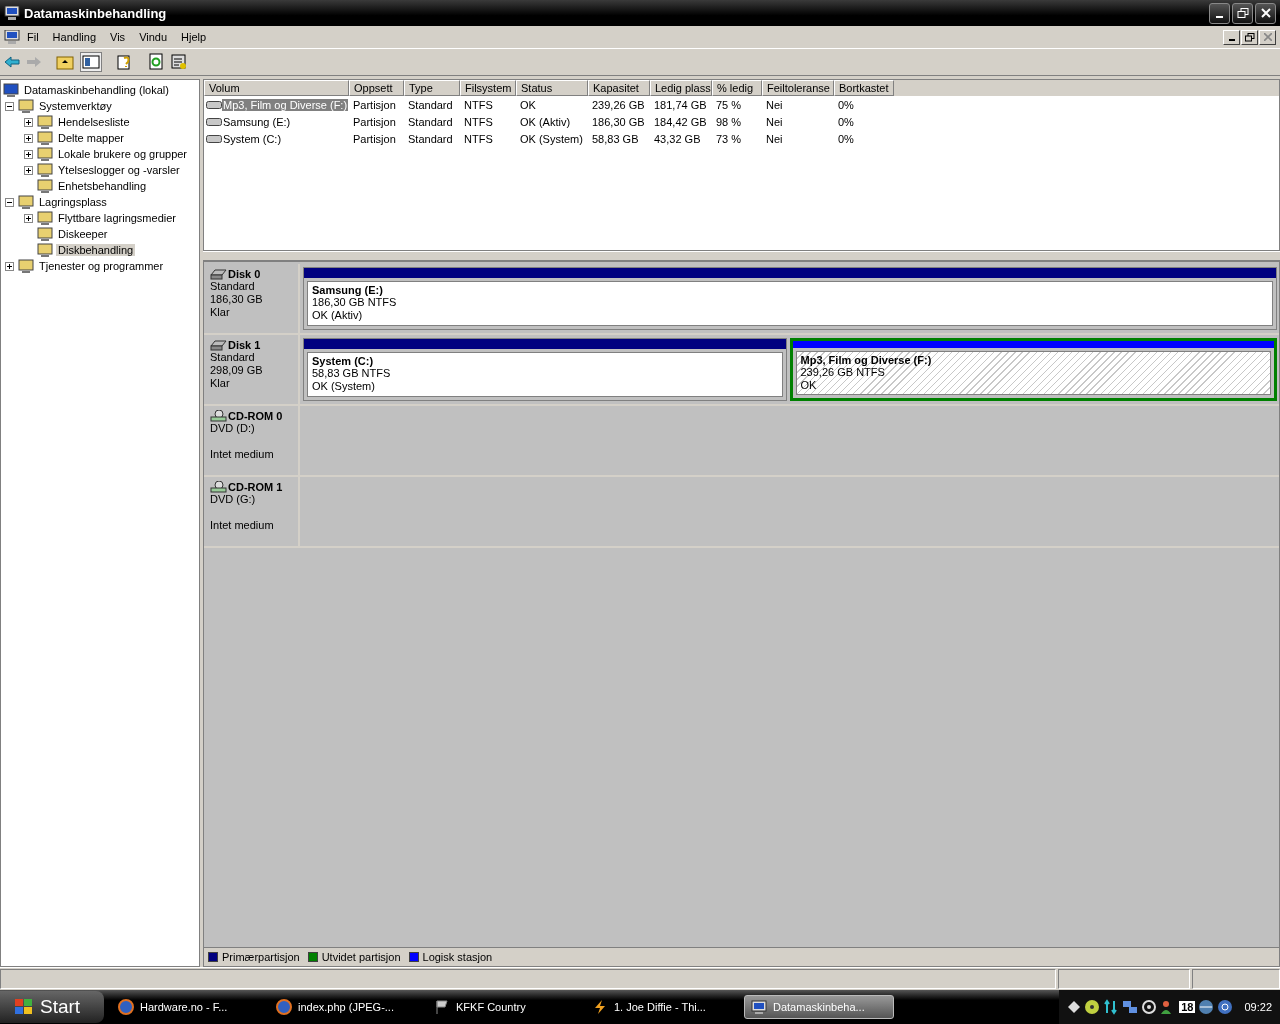 This screenshot has height=1024, width=1280. I want to click on table-cell-text: 73 %, so click(729, 138).